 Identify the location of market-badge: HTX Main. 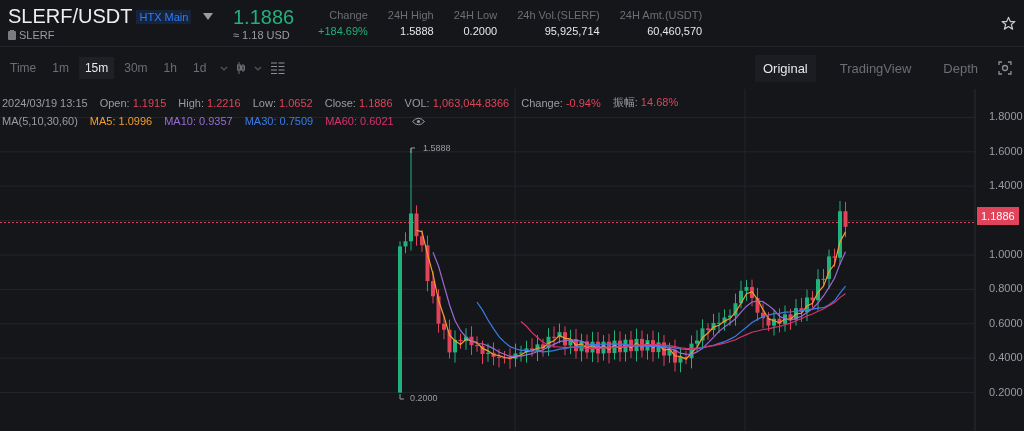
(164, 16).